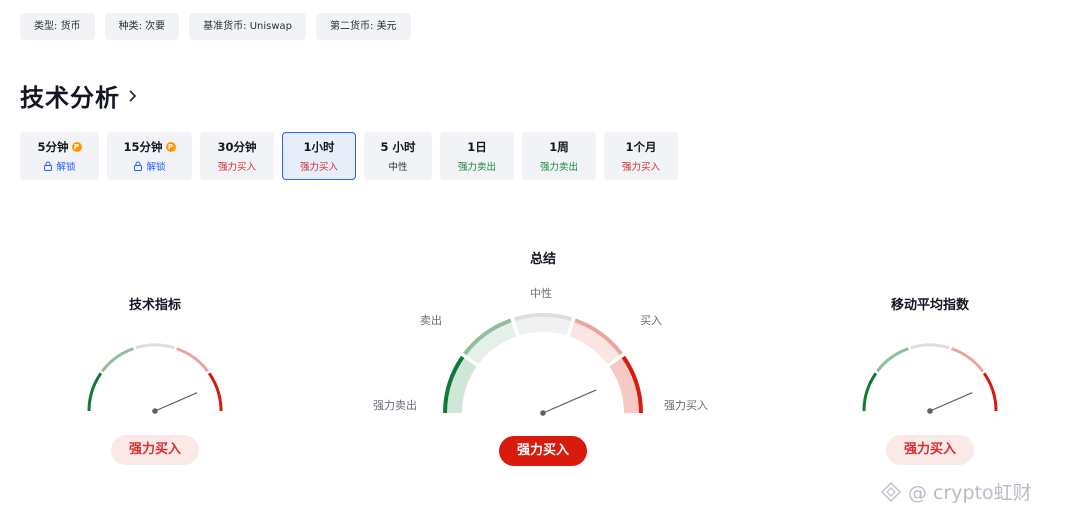 This screenshot has height=516, width=1067. Describe the element at coordinates (431, 320) in the screenshot. I see `label-sell: 卖出` at that location.